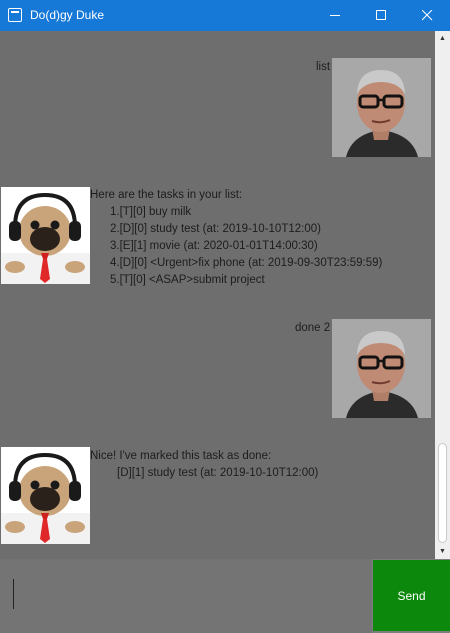  Describe the element at coordinates (411, 595) in the screenshot. I see `send-button: Send` at that location.